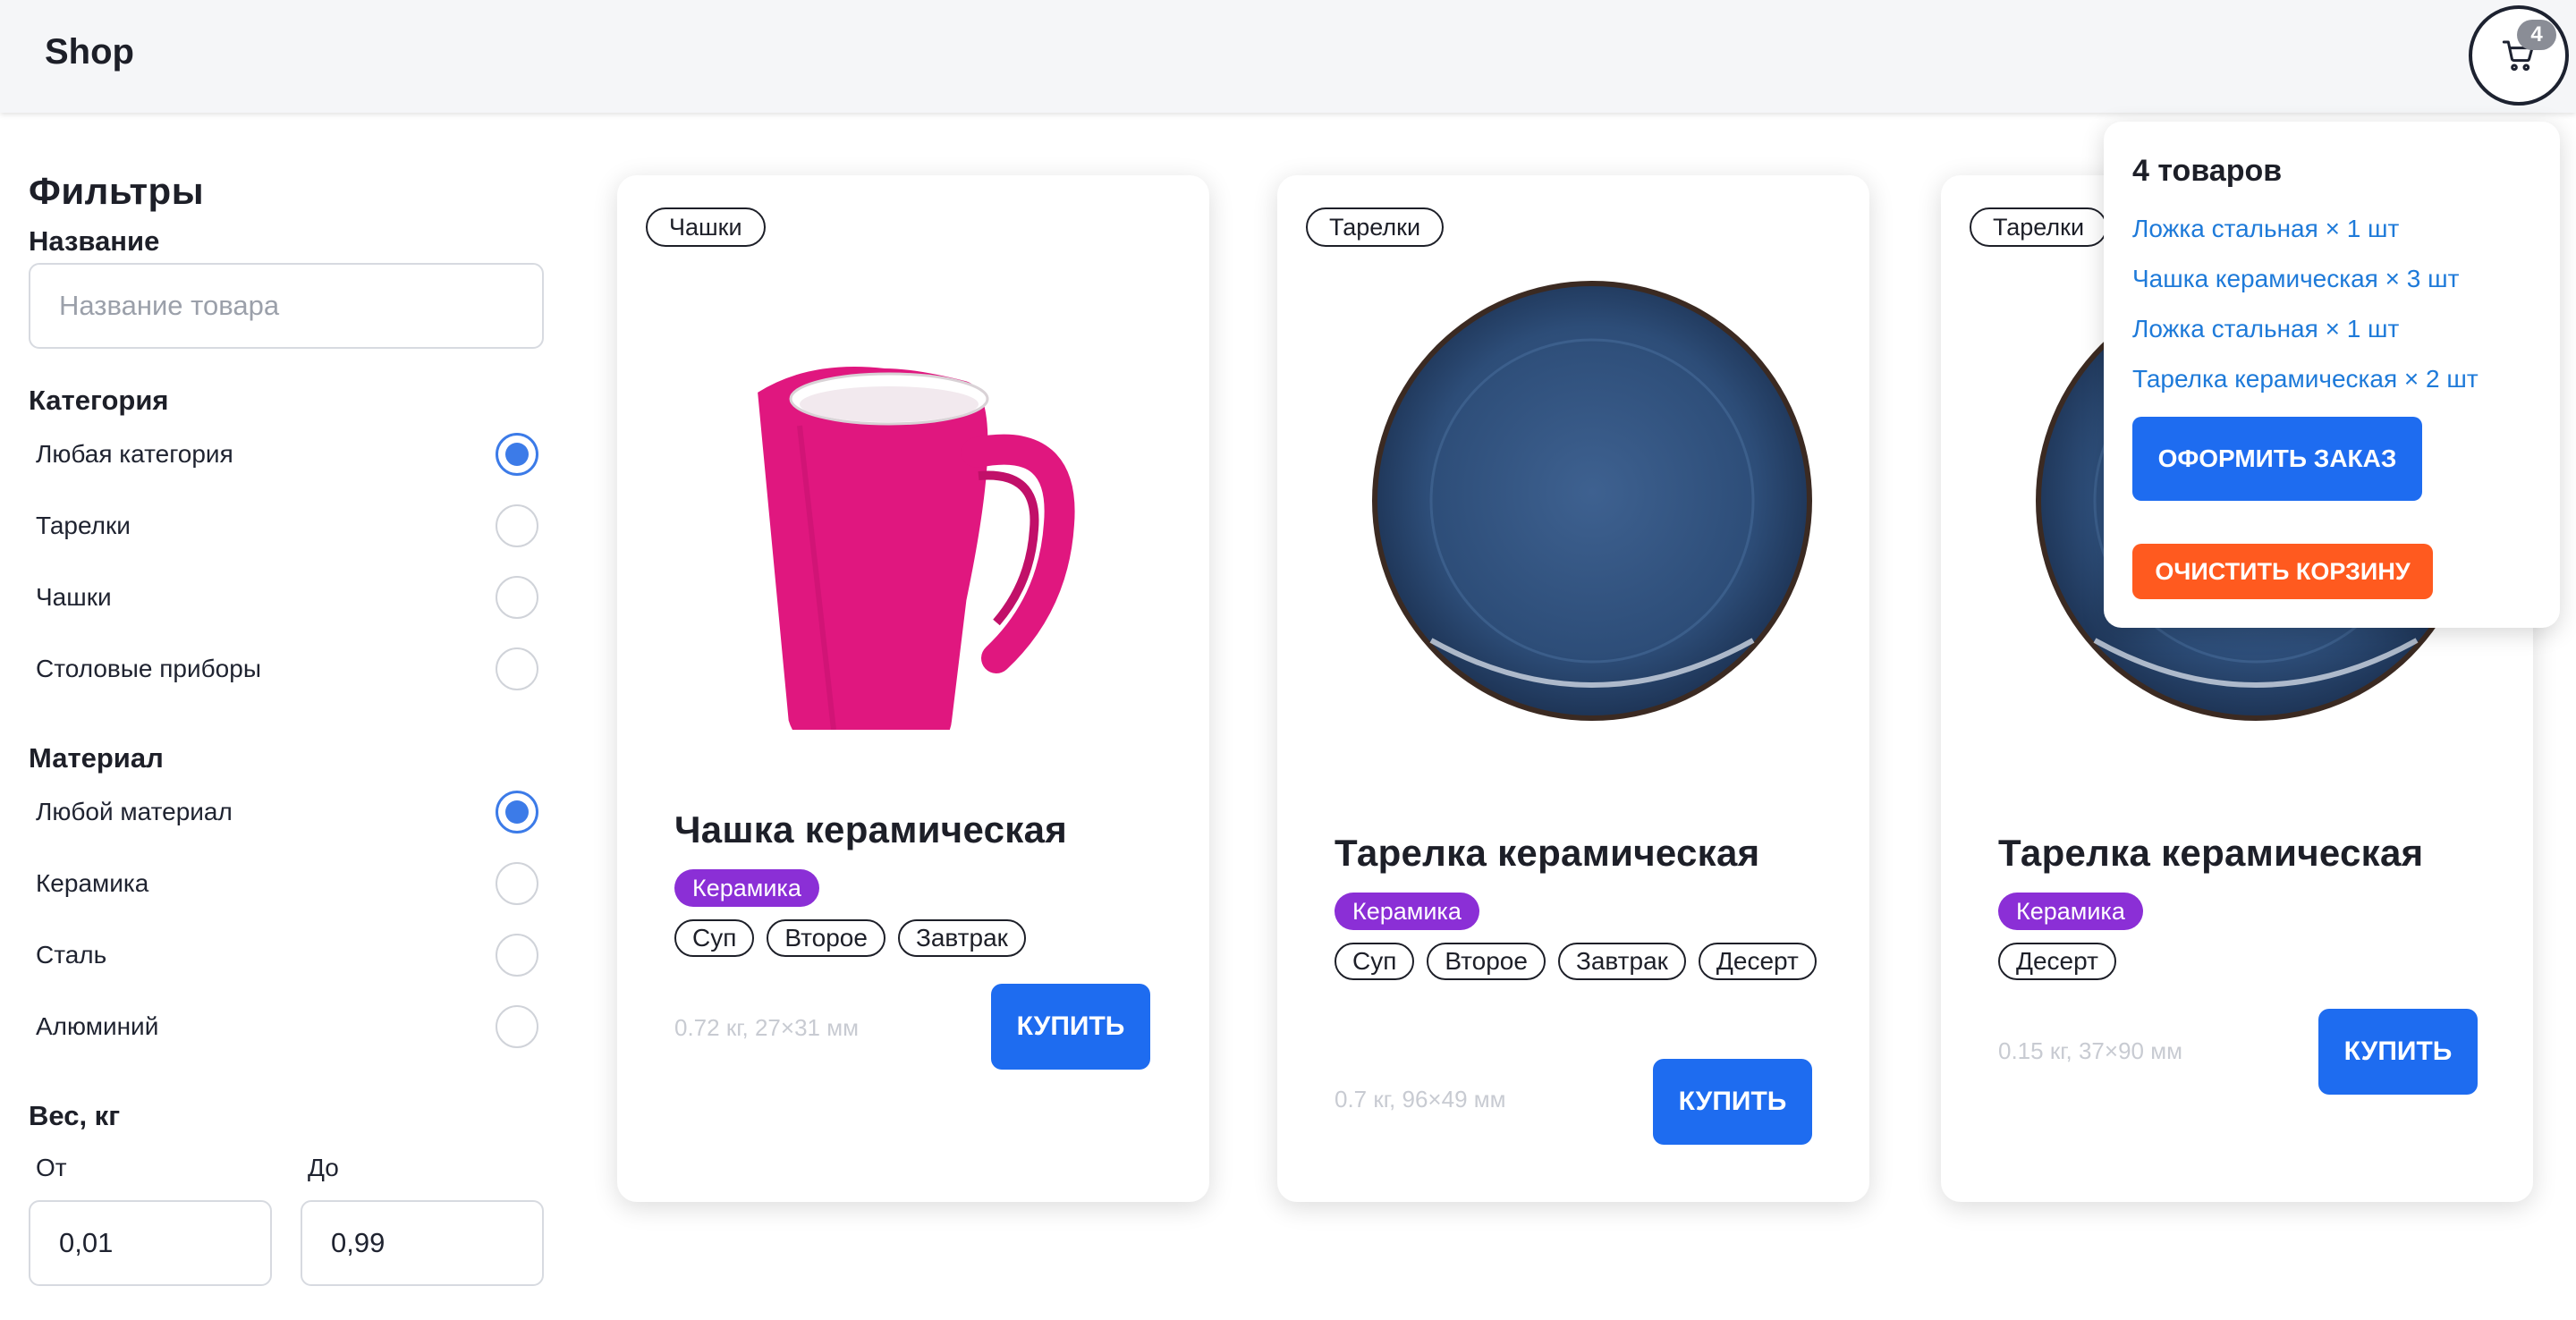  Describe the element at coordinates (71, 955) in the screenshot. I see `radio-label: Сталь` at that location.